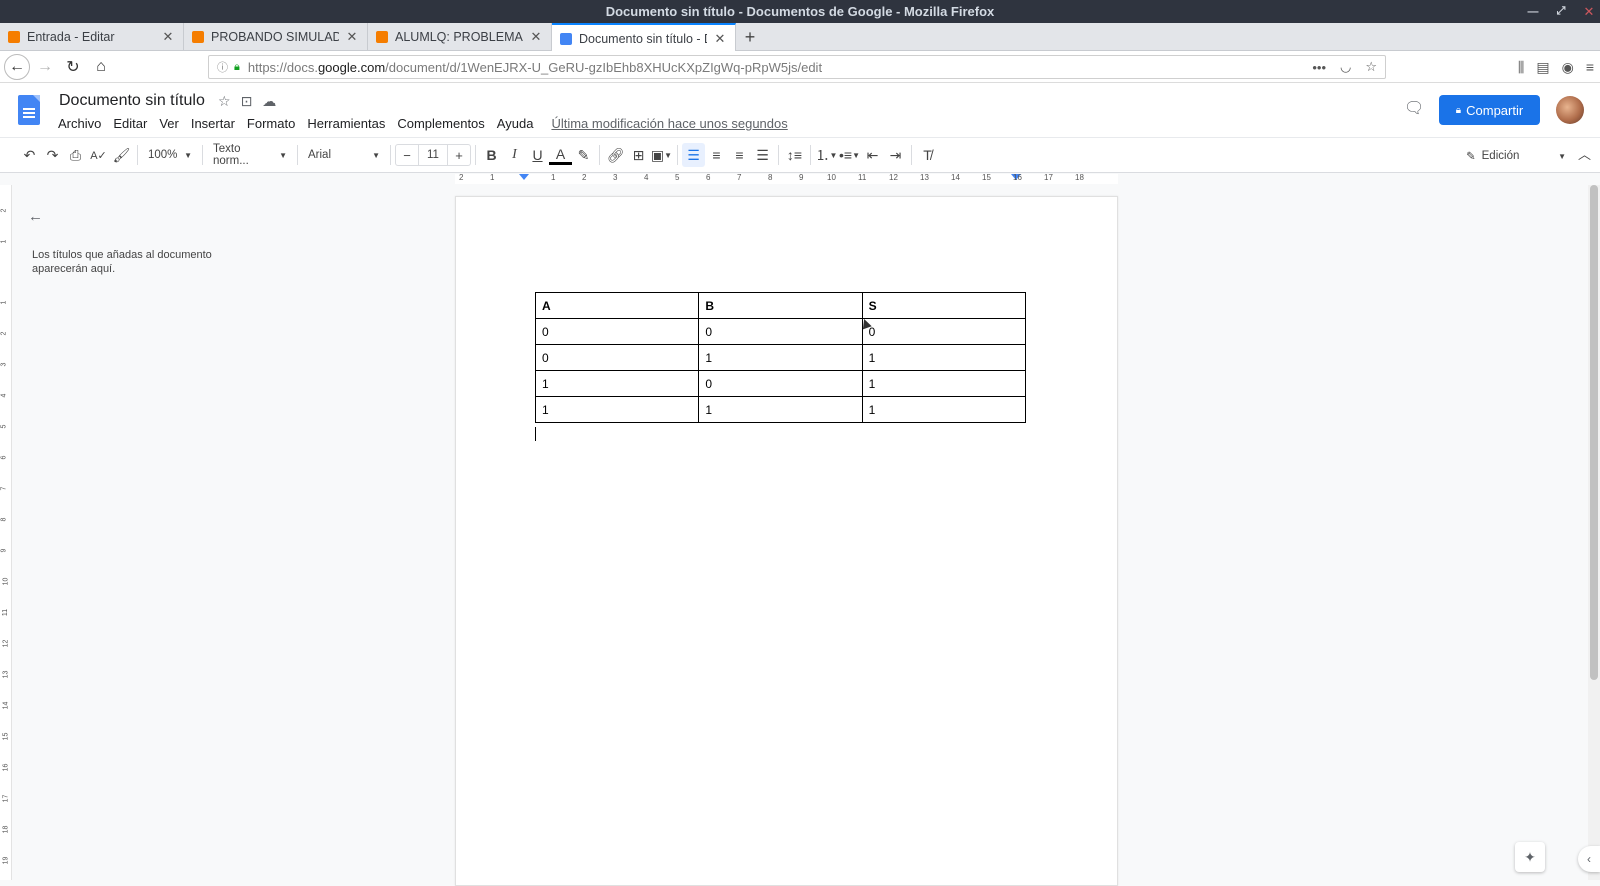  I want to click on last-modified-link: Última modificación hace unos segundos, so click(669, 123).